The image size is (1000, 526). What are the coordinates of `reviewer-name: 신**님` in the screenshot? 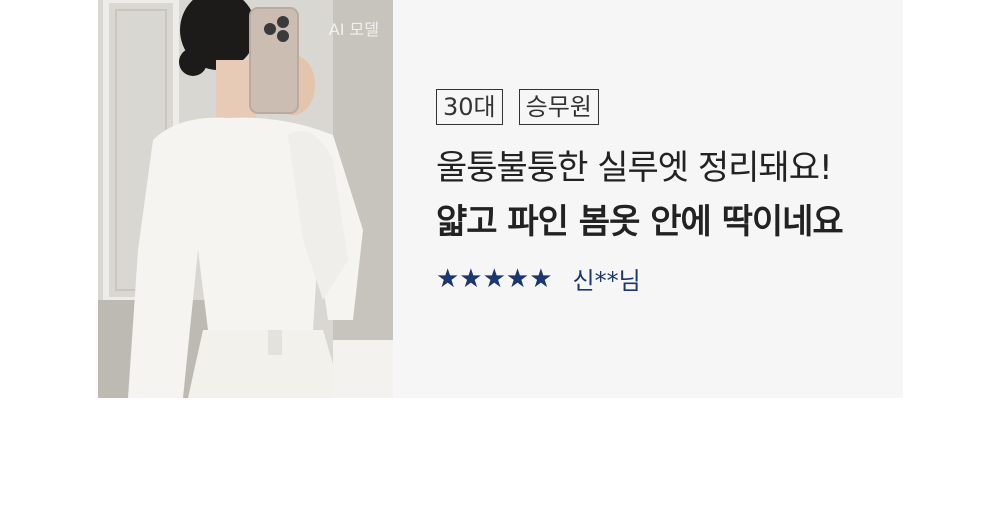 It's located at (606, 281).